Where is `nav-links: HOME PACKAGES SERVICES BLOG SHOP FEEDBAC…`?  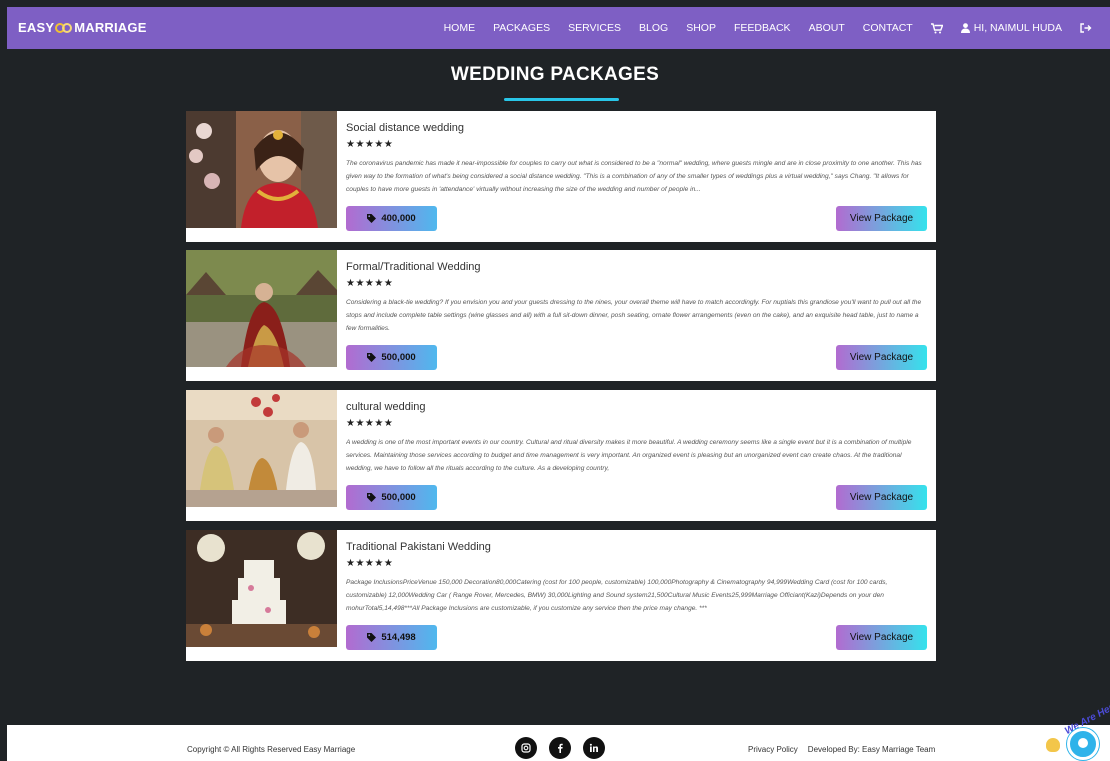
nav-links: HOME PACKAGES SERVICES BLOG SHOP FEEDBAC… is located at coordinates (777, 28).